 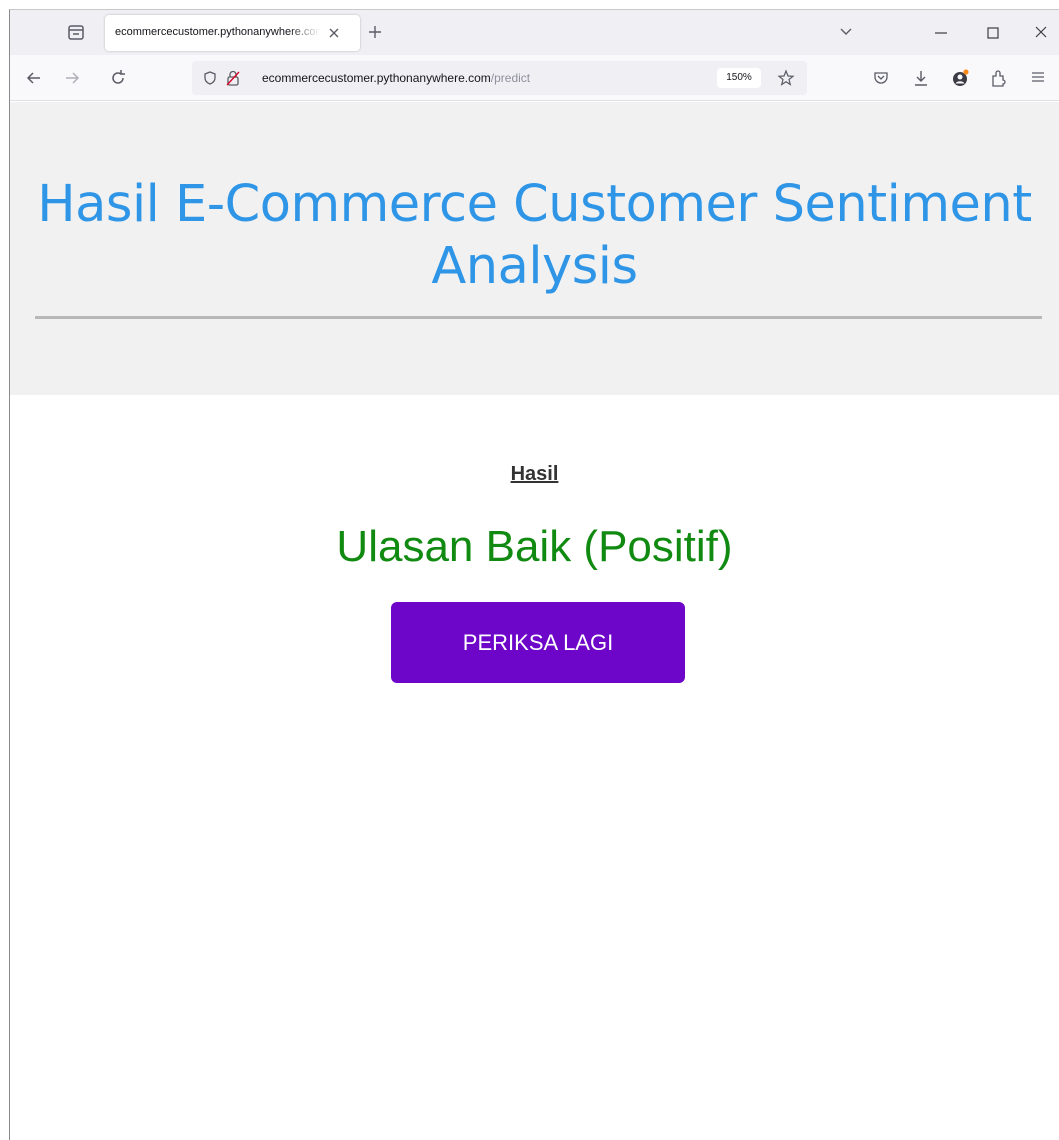 I want to click on close-icon, so click(x=334, y=33).